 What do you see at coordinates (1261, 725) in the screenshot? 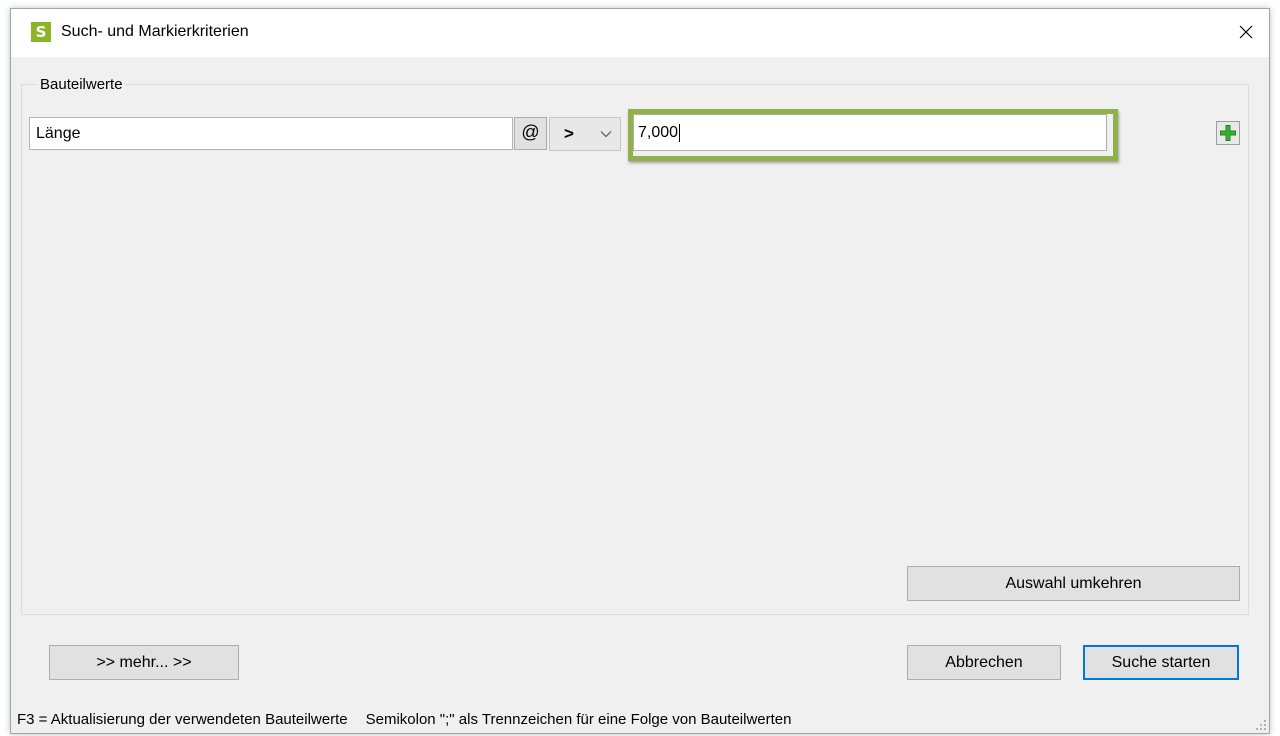
I see `resize-grip-icon` at bounding box center [1261, 725].